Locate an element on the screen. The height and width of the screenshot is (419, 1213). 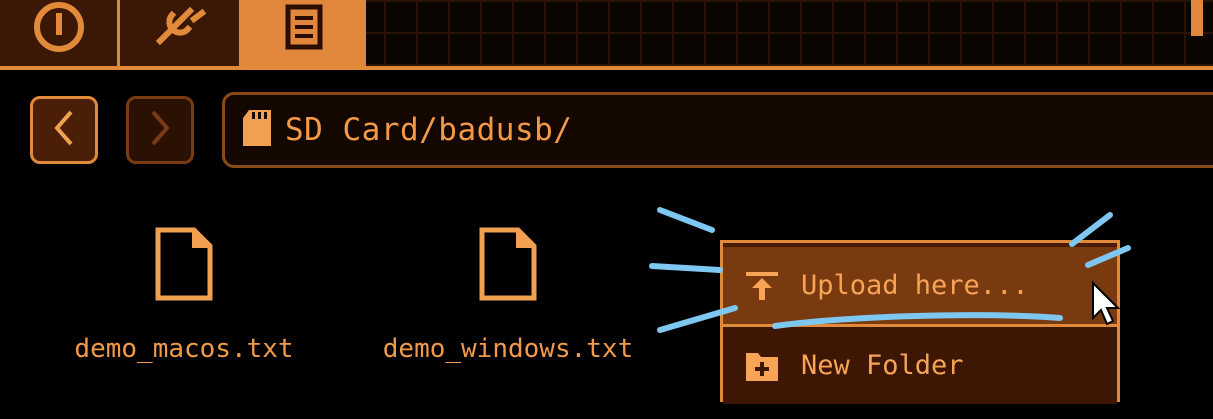
scroll-indicator is located at coordinates (1197, 18).